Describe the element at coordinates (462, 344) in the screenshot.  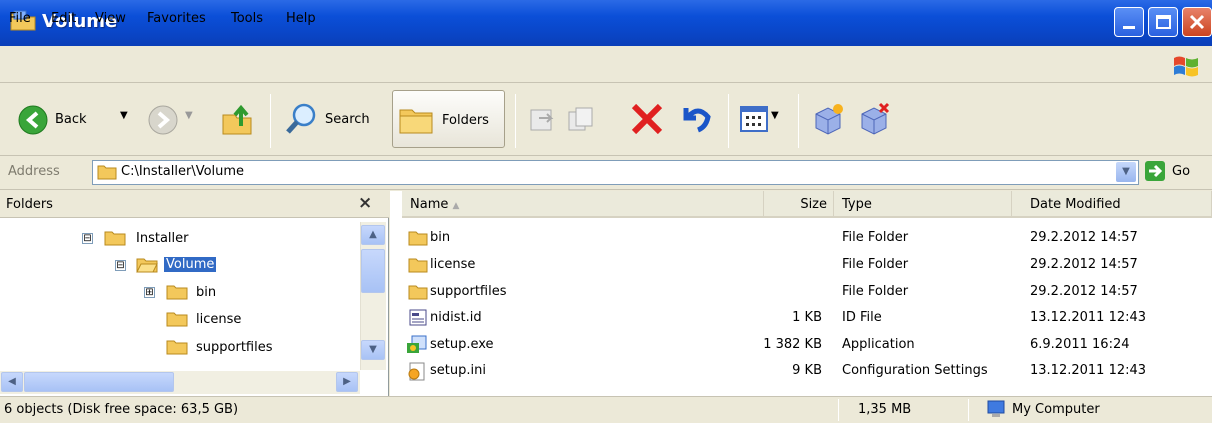
I see `file-name: setup.exe` at that location.